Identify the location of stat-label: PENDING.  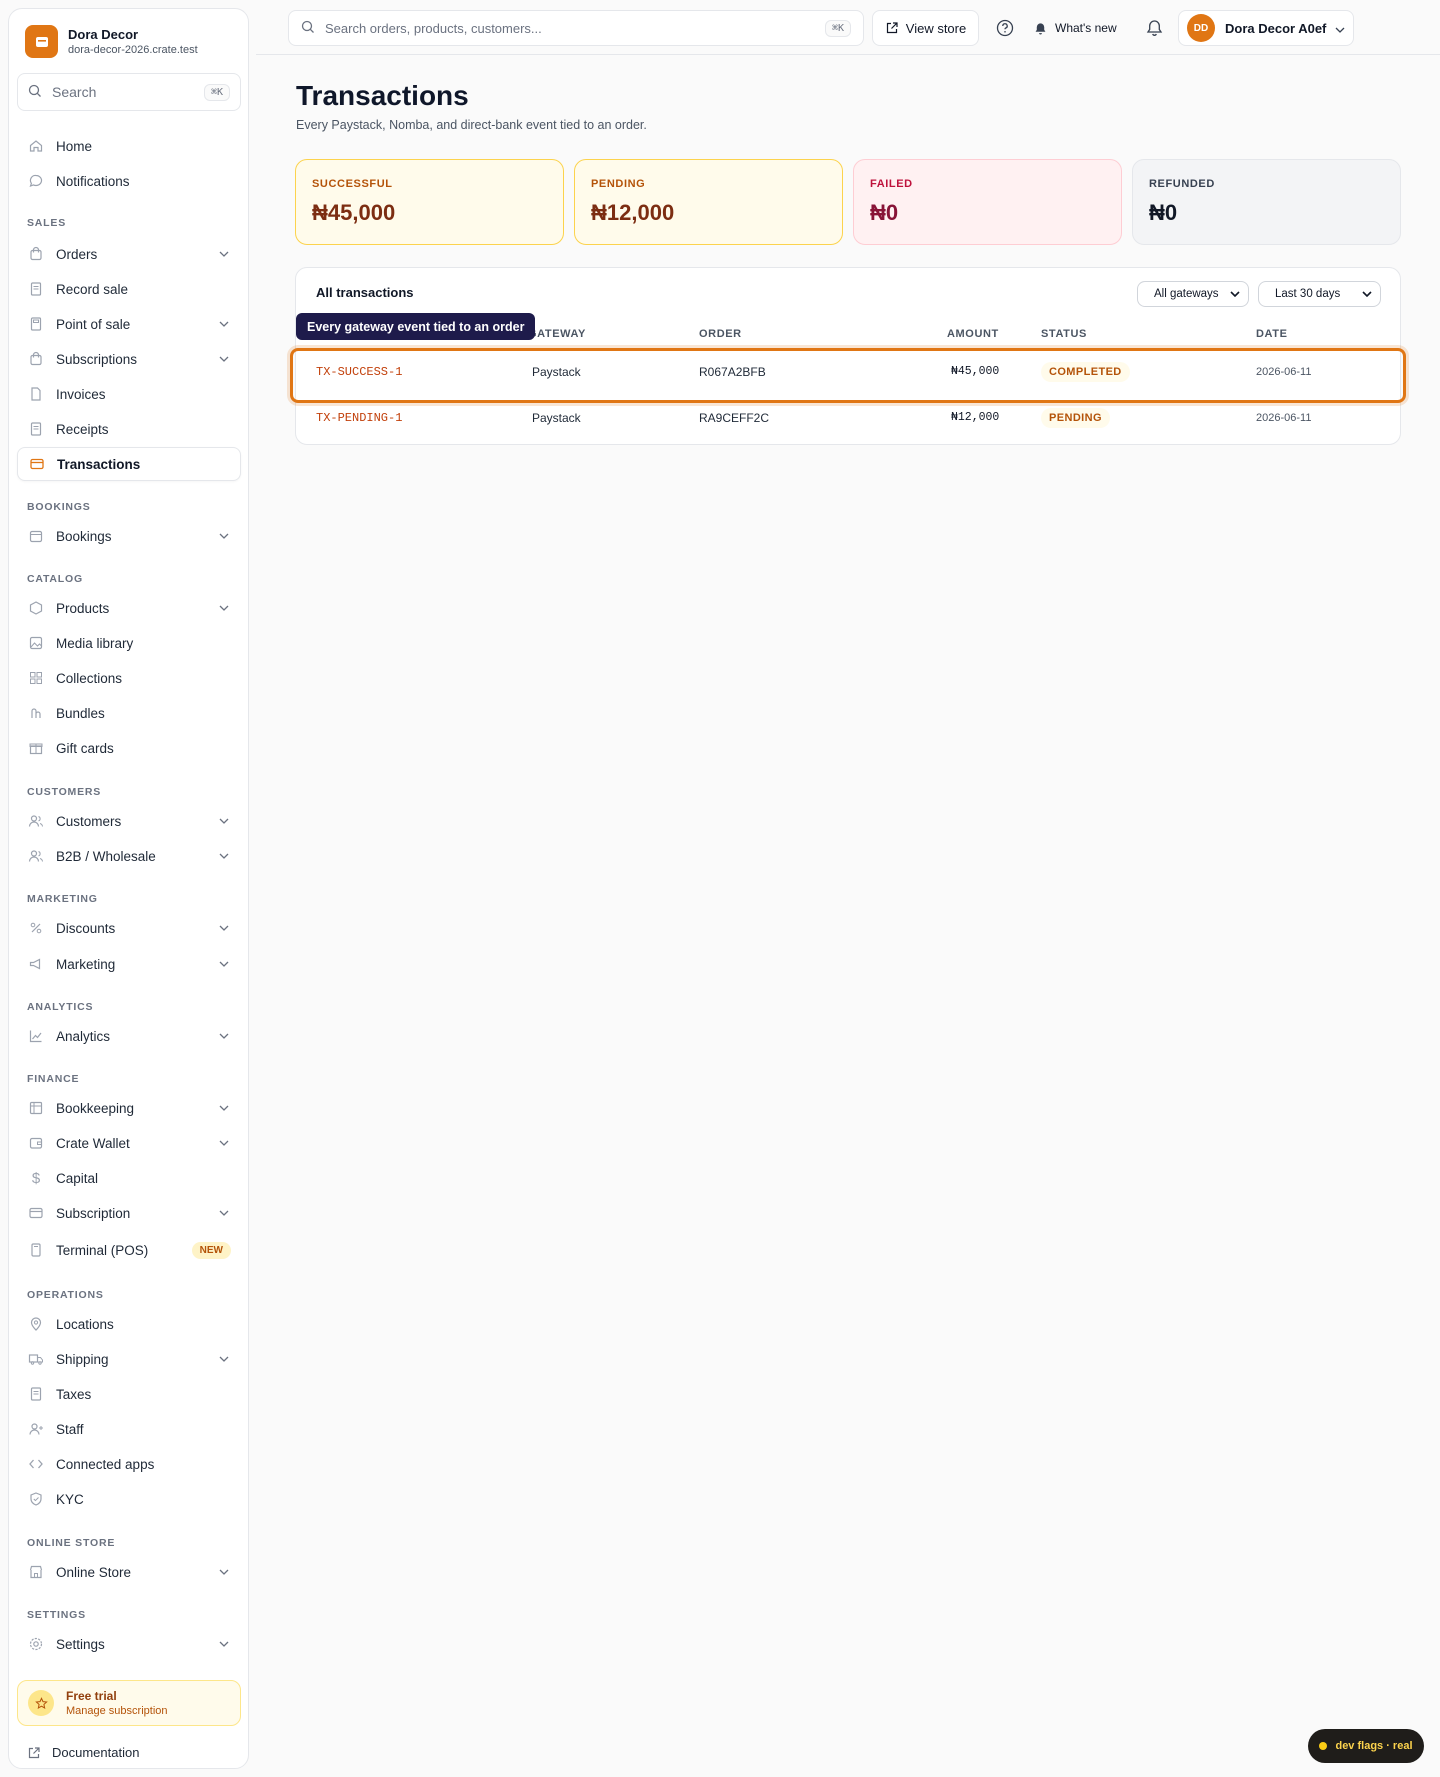
(618, 184).